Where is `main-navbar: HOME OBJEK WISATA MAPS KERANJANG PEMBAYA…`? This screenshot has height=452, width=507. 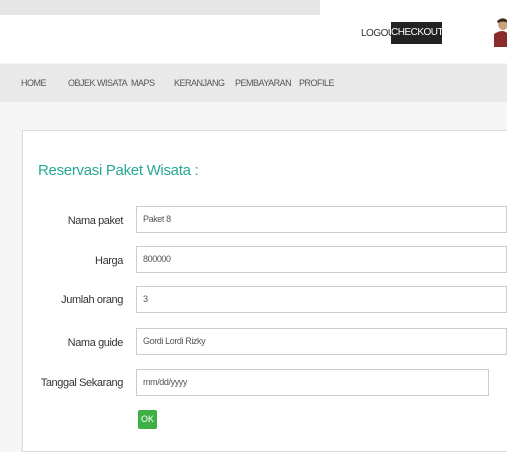 main-navbar: HOME OBJEK WISATA MAPS KERANJANG PEMBAYA… is located at coordinates (253, 83).